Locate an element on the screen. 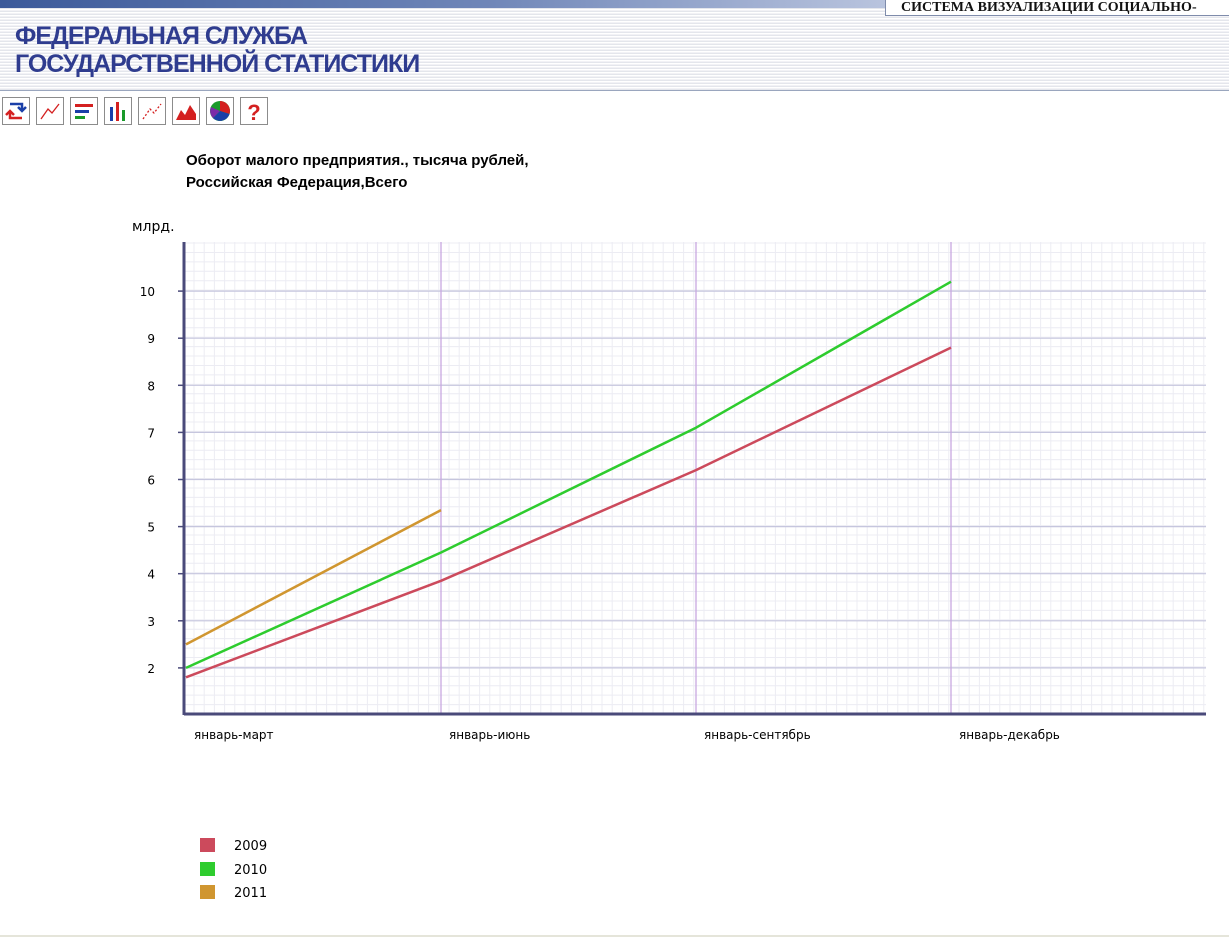 The width and height of the screenshot is (1229, 937). legend-label: 2009 is located at coordinates (251, 846).